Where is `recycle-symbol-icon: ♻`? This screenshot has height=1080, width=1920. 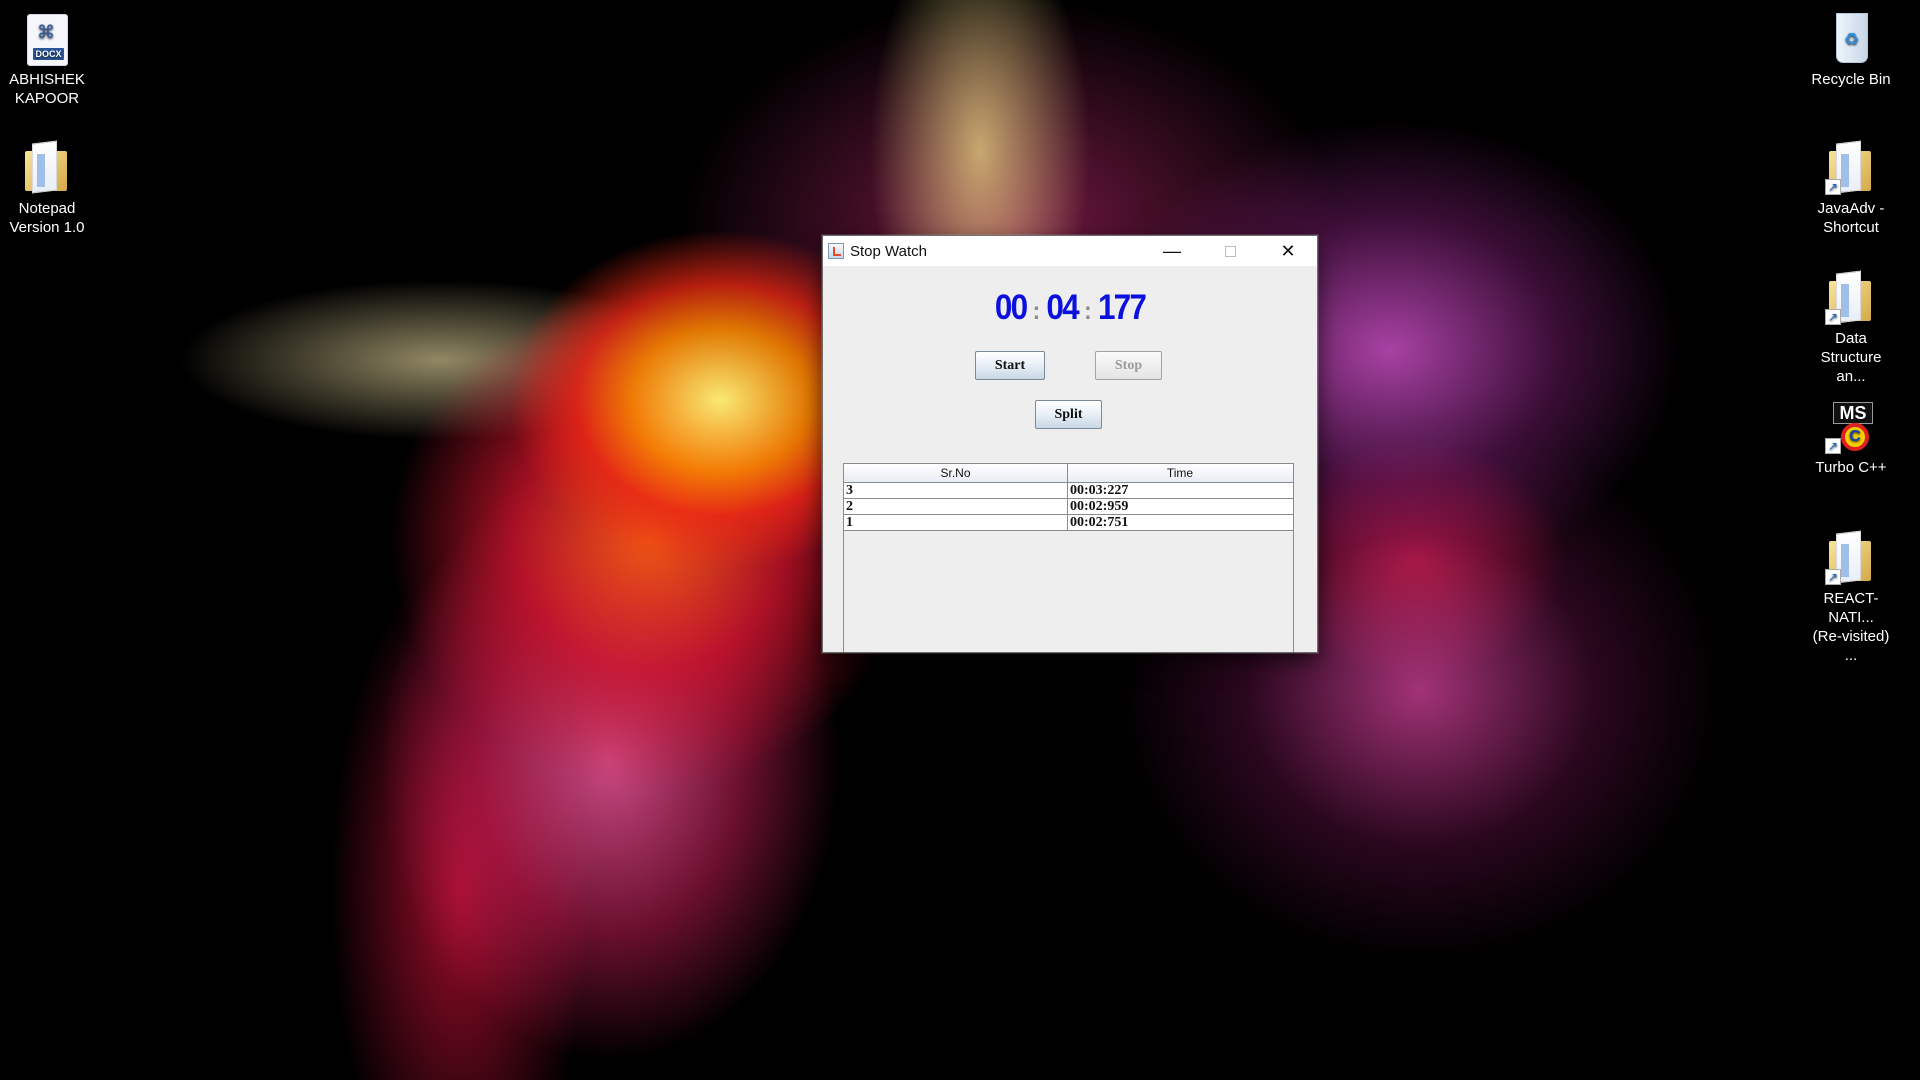 recycle-symbol-icon: ♻ is located at coordinates (1852, 39).